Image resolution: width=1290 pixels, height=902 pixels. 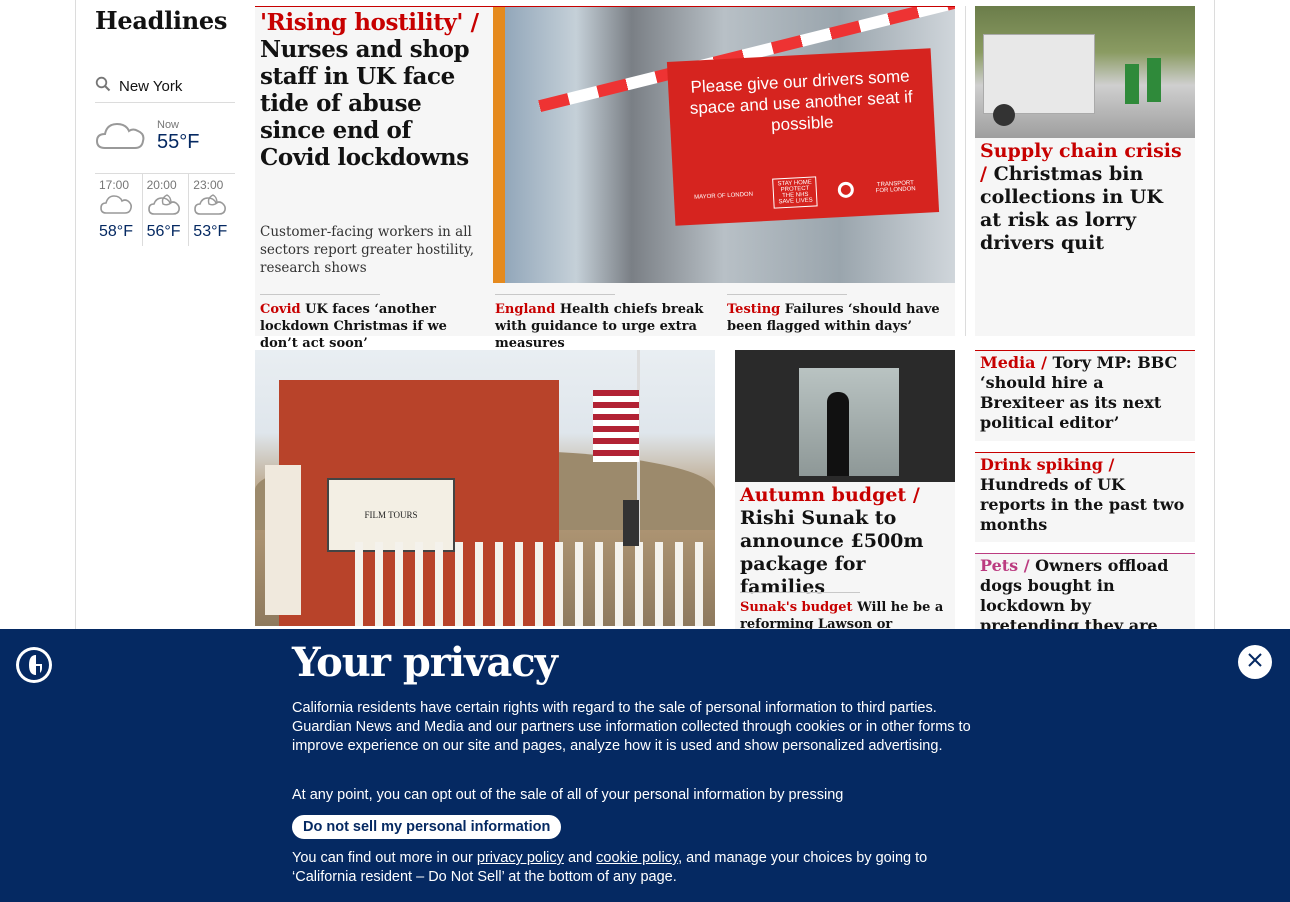 I want to click on truck-body, so click(x=1039, y=74).